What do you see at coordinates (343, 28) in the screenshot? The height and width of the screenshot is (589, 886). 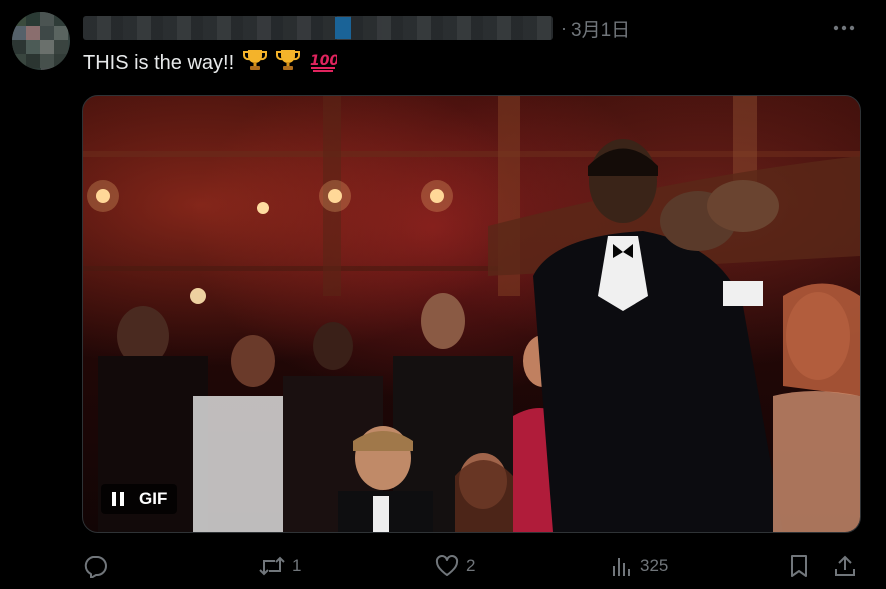 I see `verified-badge-redacted` at bounding box center [343, 28].